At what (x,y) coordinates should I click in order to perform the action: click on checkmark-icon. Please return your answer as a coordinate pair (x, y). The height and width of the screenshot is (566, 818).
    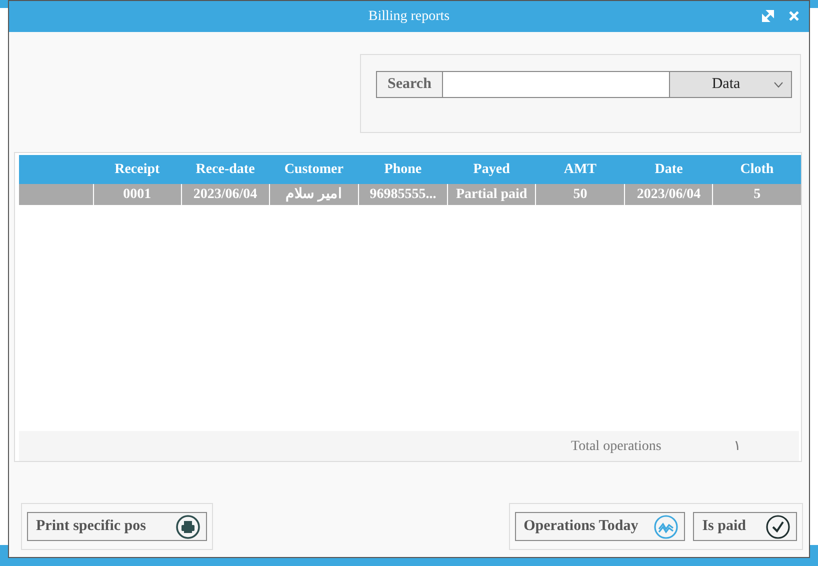
    Looking at the image, I should click on (778, 526).